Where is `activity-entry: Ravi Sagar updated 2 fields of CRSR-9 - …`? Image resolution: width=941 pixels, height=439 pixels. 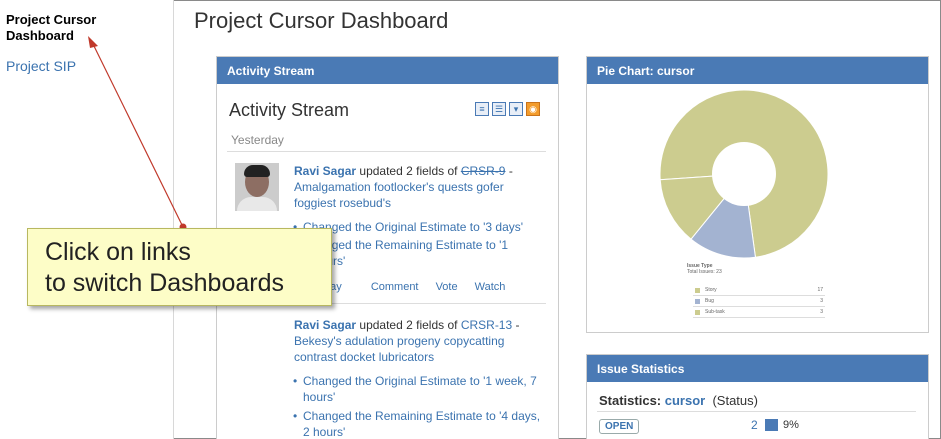
activity-entry: Ravi Sagar updated 2 fields of CRSR-9 - … is located at coordinates (403, 187).